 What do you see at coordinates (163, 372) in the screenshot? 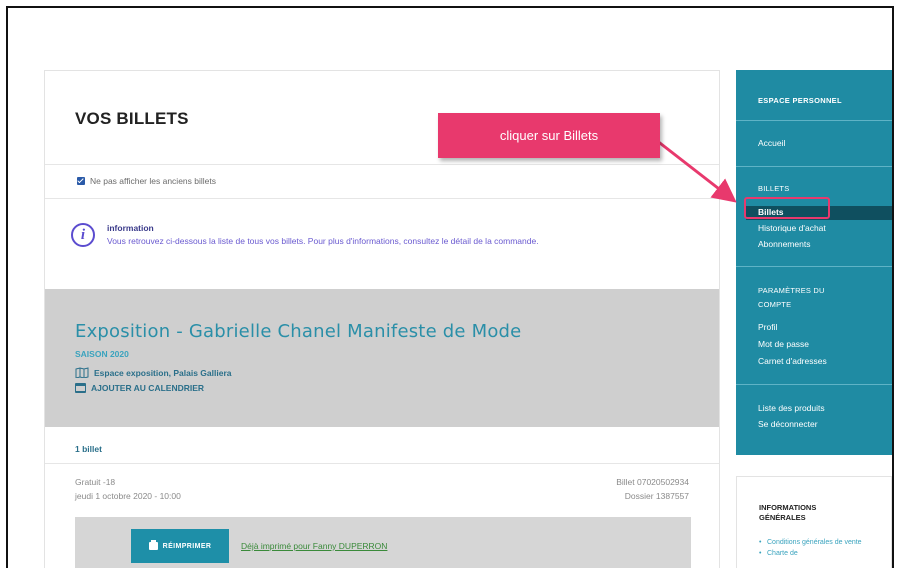
I see `event-place-label: Espace exposition, Palais Galliera` at bounding box center [163, 372].